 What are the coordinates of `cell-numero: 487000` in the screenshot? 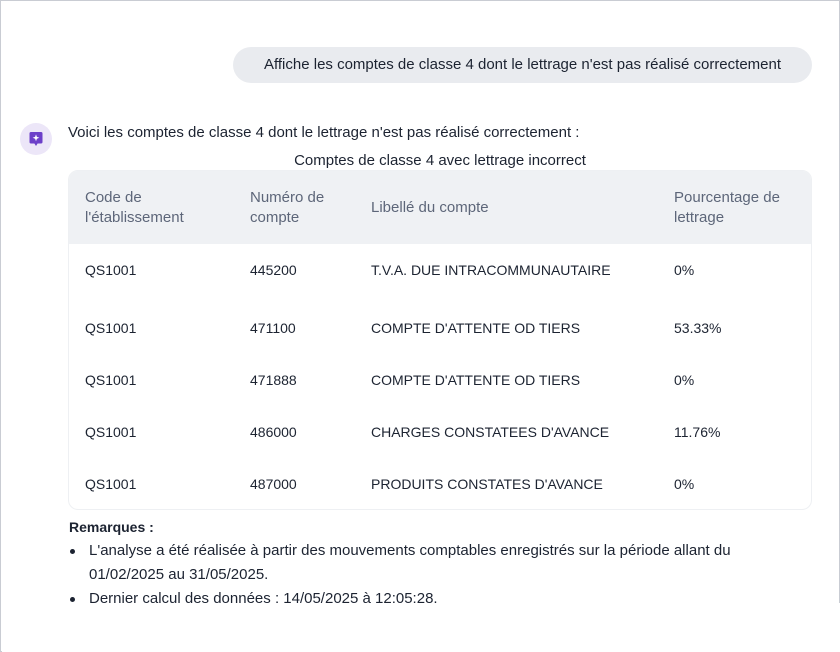 It's located at (273, 484).